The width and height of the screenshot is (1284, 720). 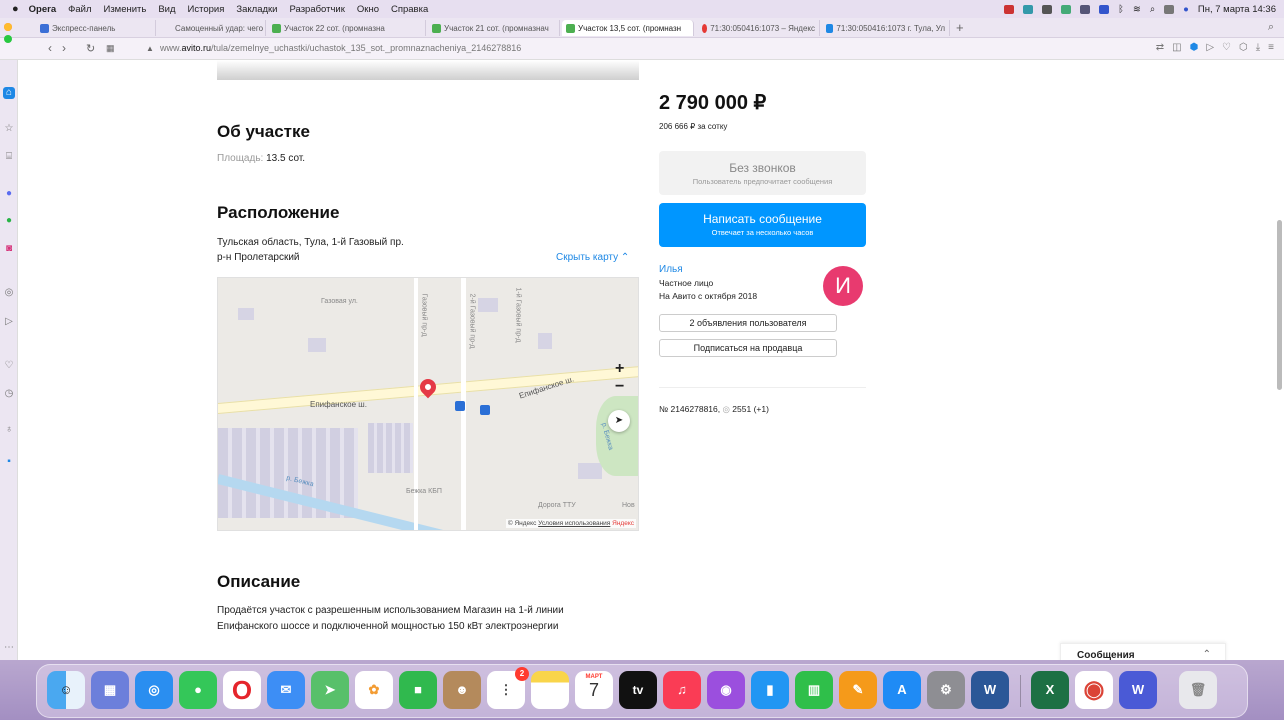 I want to click on menu-history: История, so click(x=206, y=9).